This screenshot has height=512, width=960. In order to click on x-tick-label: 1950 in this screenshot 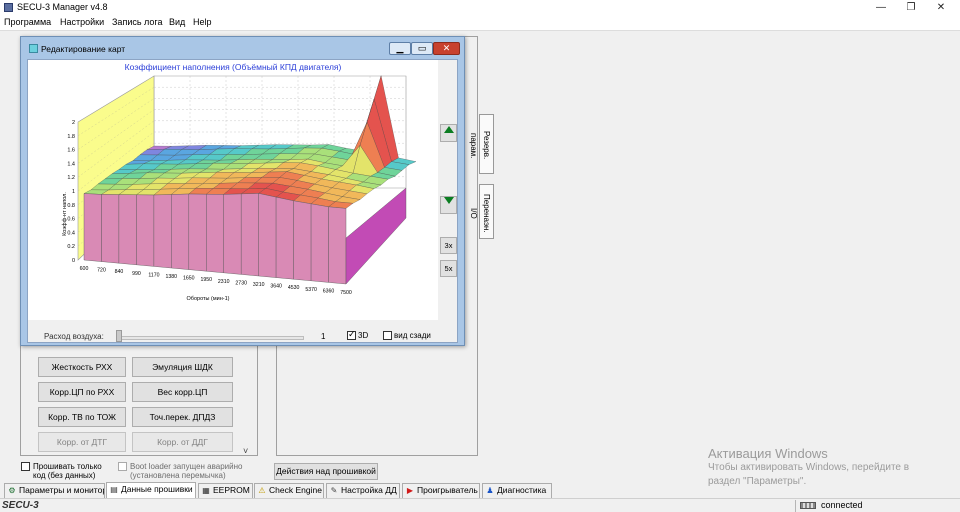, I will do `click(207, 280)`.